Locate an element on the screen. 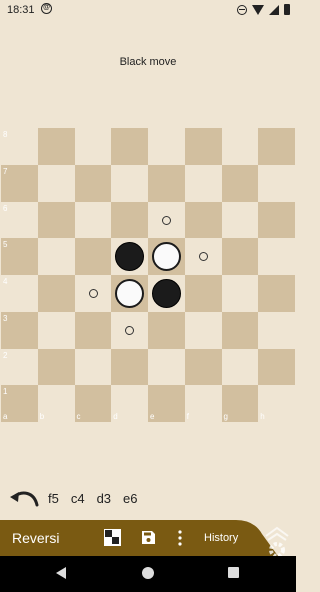 The width and height of the screenshot is (320, 592). board-square-f1: f is located at coordinates (203, 403).